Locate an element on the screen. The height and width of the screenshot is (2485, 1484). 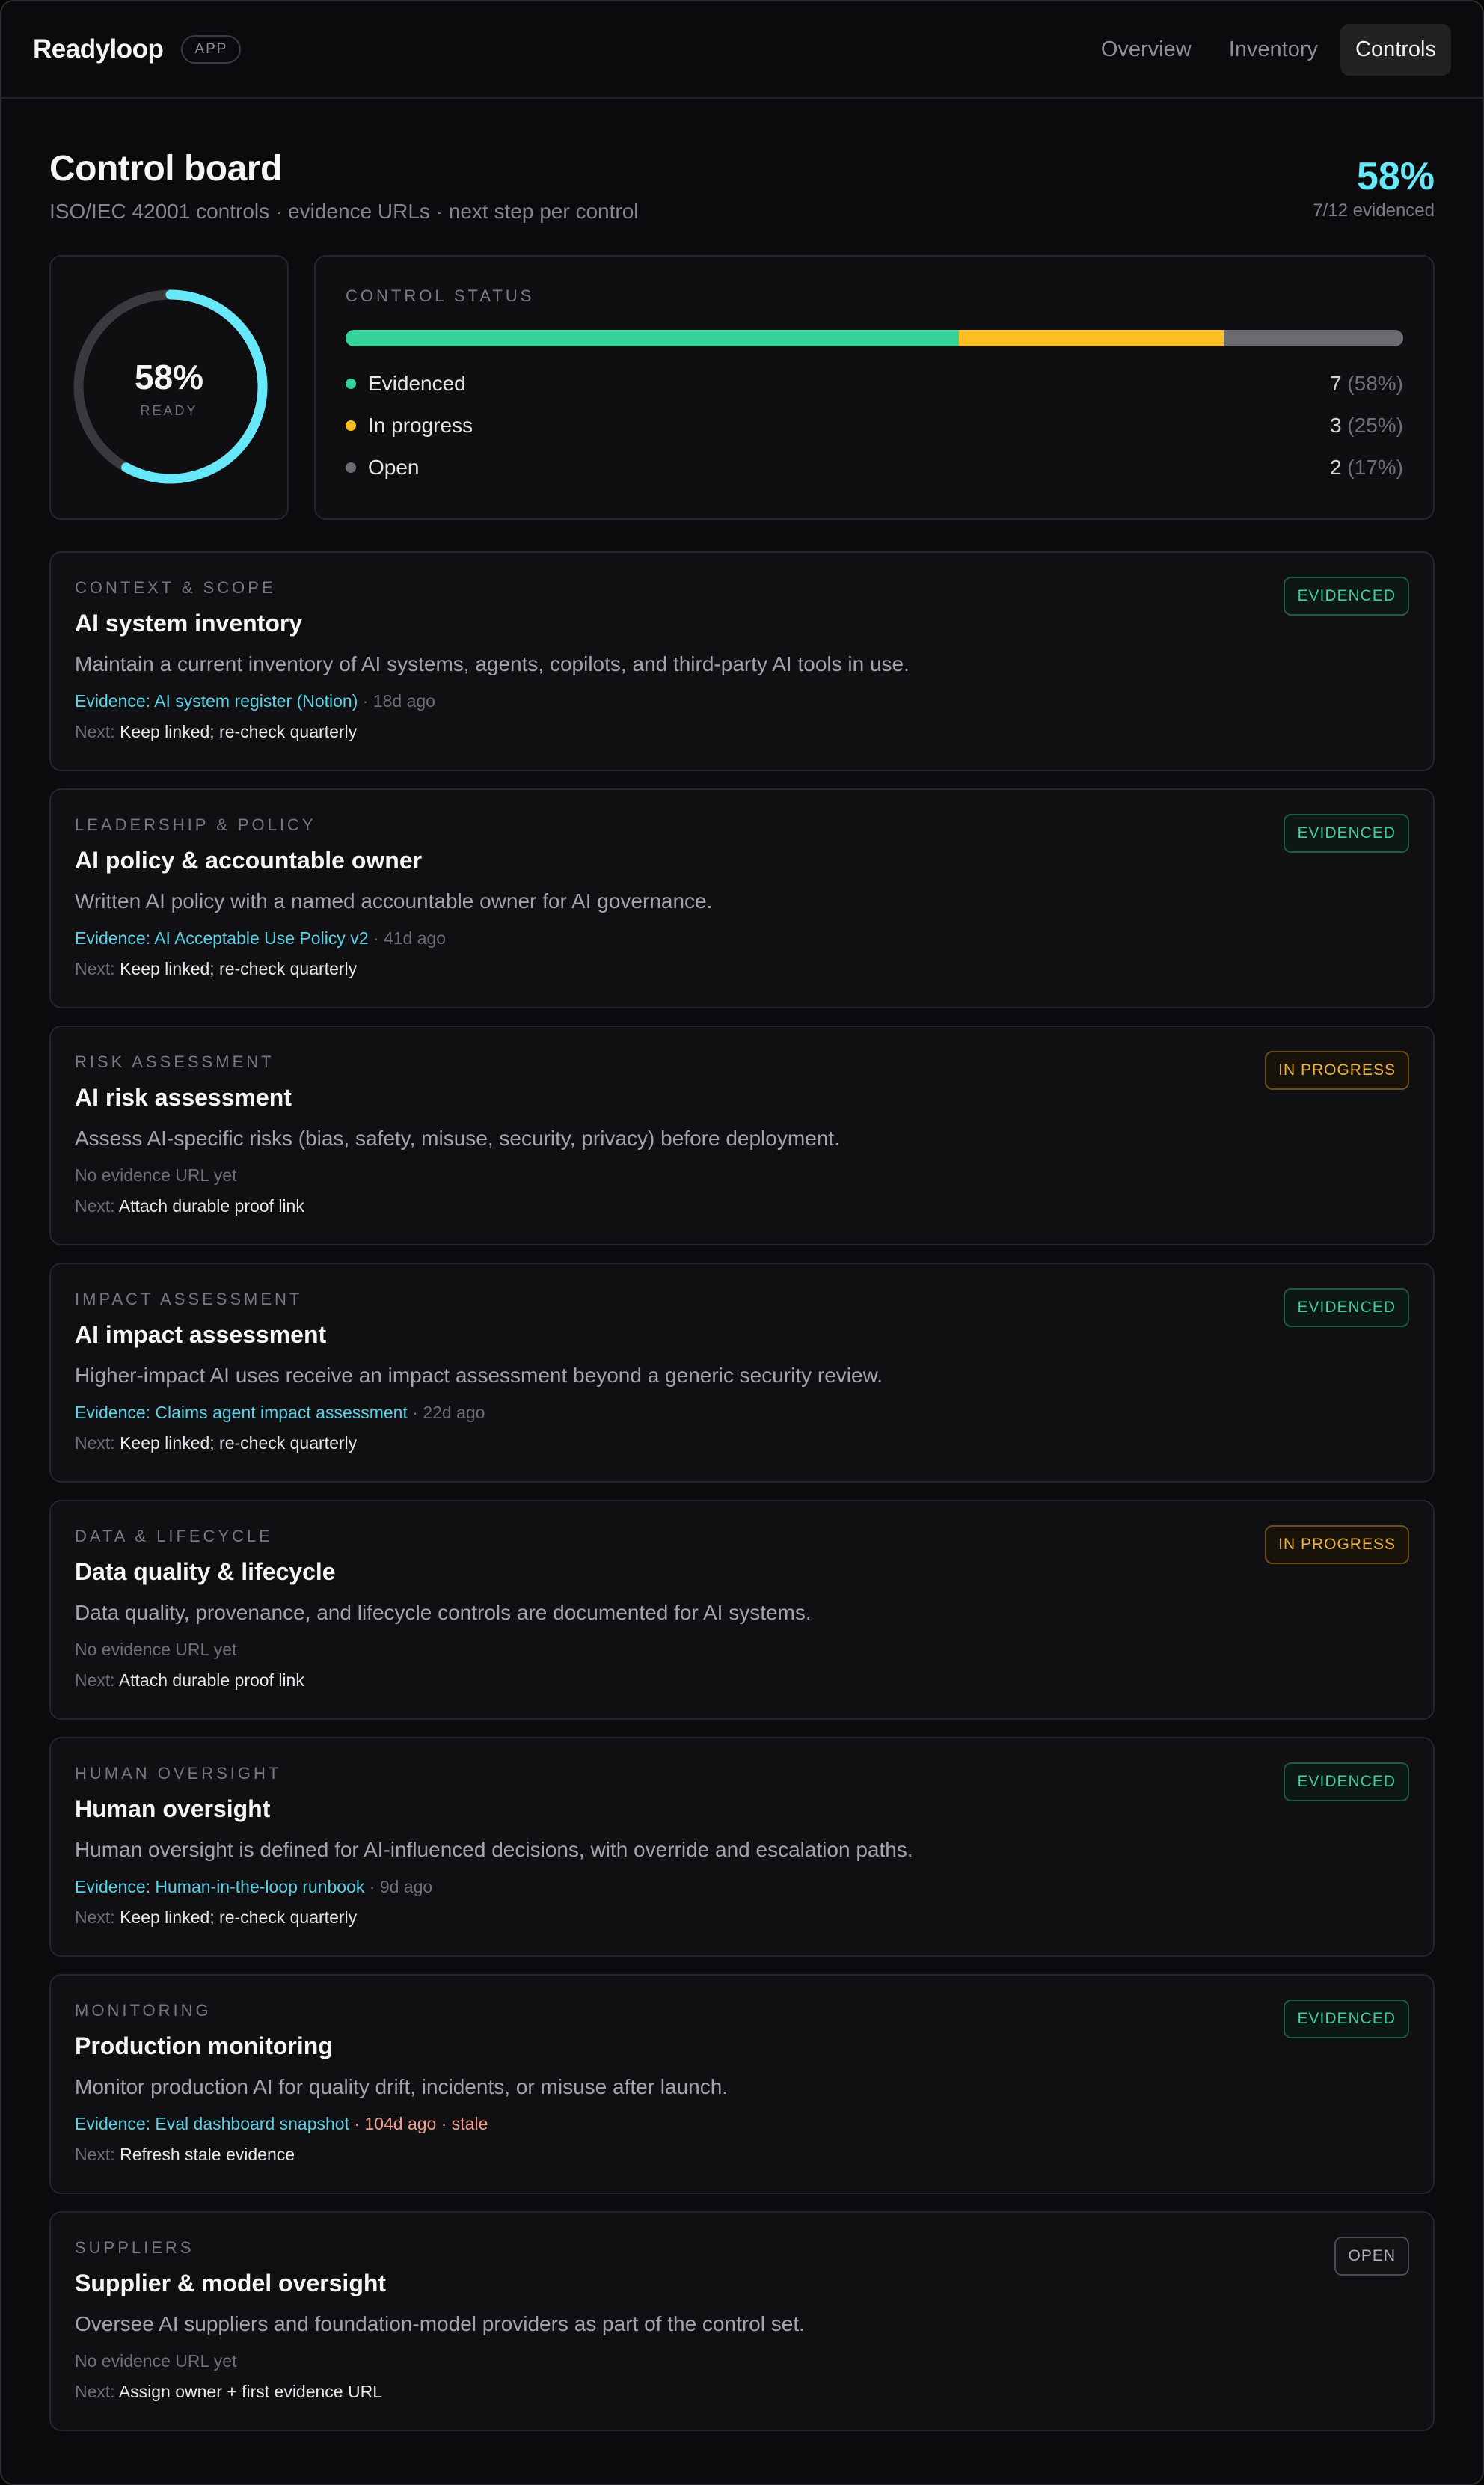
next-value: Attach durable proof link is located at coordinates (211, 1680).